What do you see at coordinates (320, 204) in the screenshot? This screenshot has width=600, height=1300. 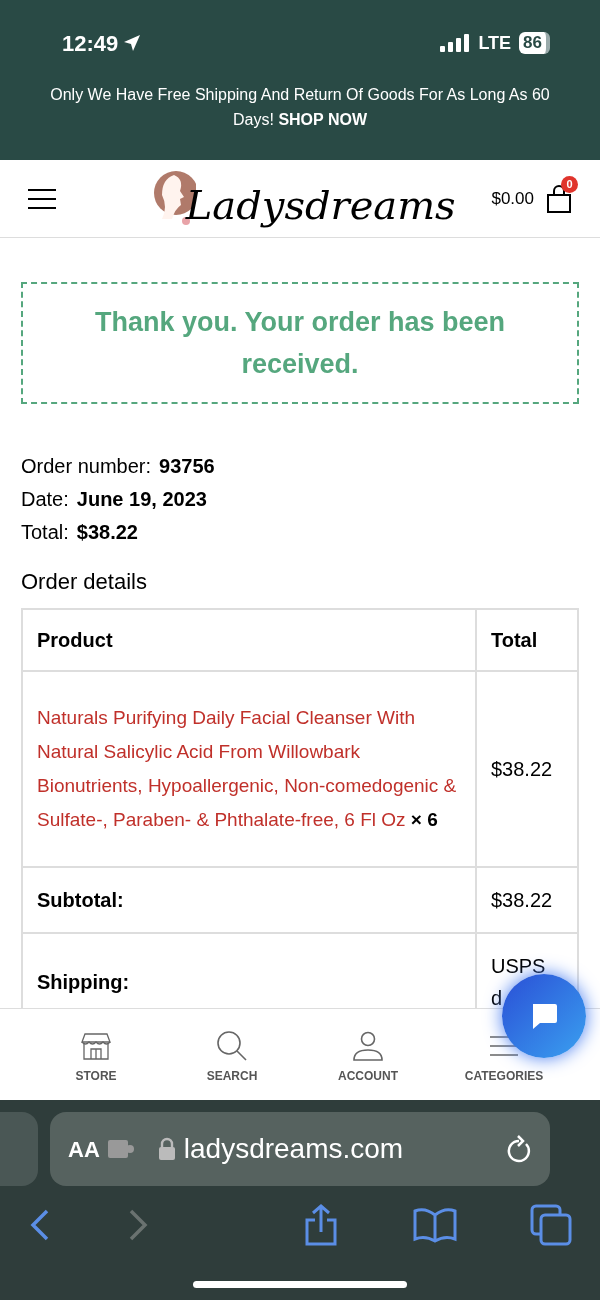 I see `logo-text: Ladysdreams` at bounding box center [320, 204].